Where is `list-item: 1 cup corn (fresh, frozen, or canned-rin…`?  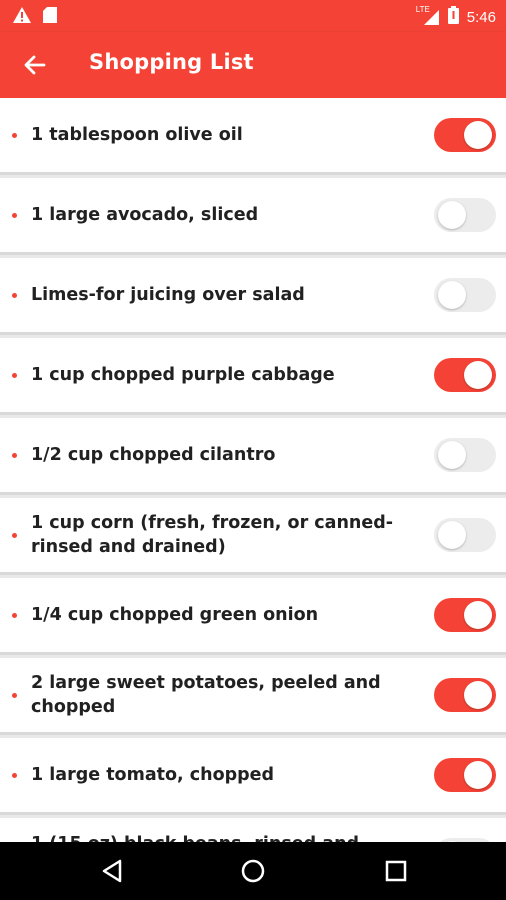 list-item: 1 cup corn (fresh, frozen, or canned-rin… is located at coordinates (253, 536).